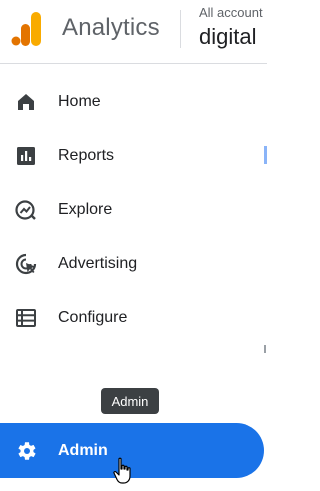 The width and height of the screenshot is (320, 491). I want to click on explore-icon, so click(25, 210).